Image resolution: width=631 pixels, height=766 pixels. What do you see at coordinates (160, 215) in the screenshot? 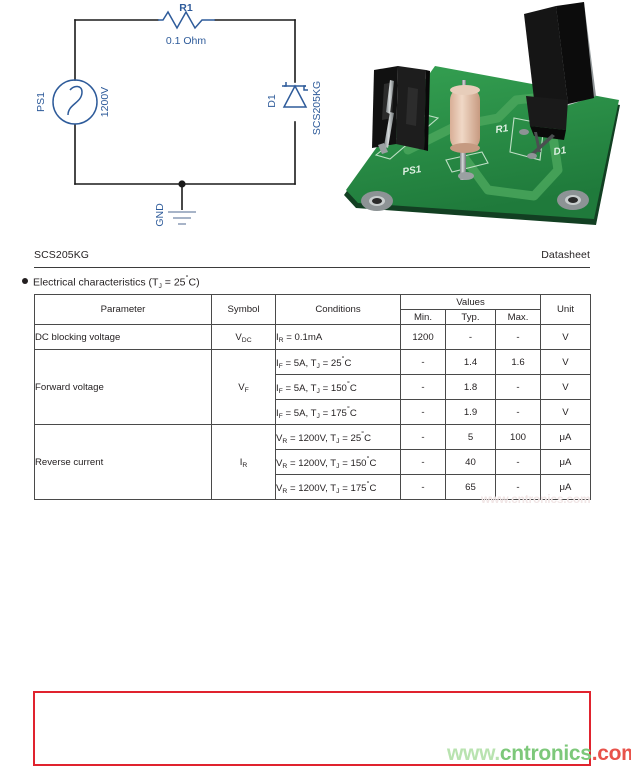
I see `ground-label: GND` at bounding box center [160, 215].